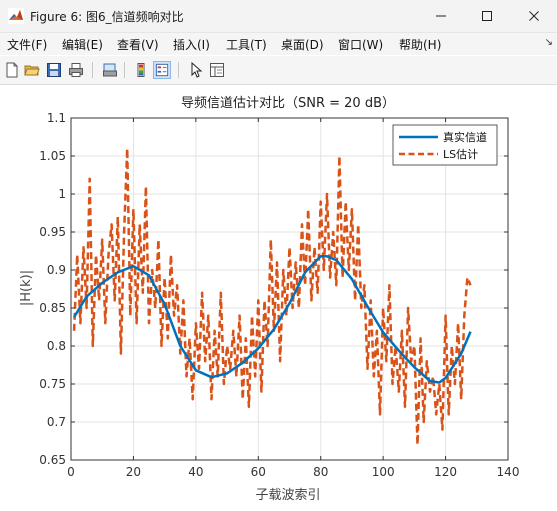 The height and width of the screenshot is (511, 557). I want to click on menu-insert: 插入(I), so click(191, 44).